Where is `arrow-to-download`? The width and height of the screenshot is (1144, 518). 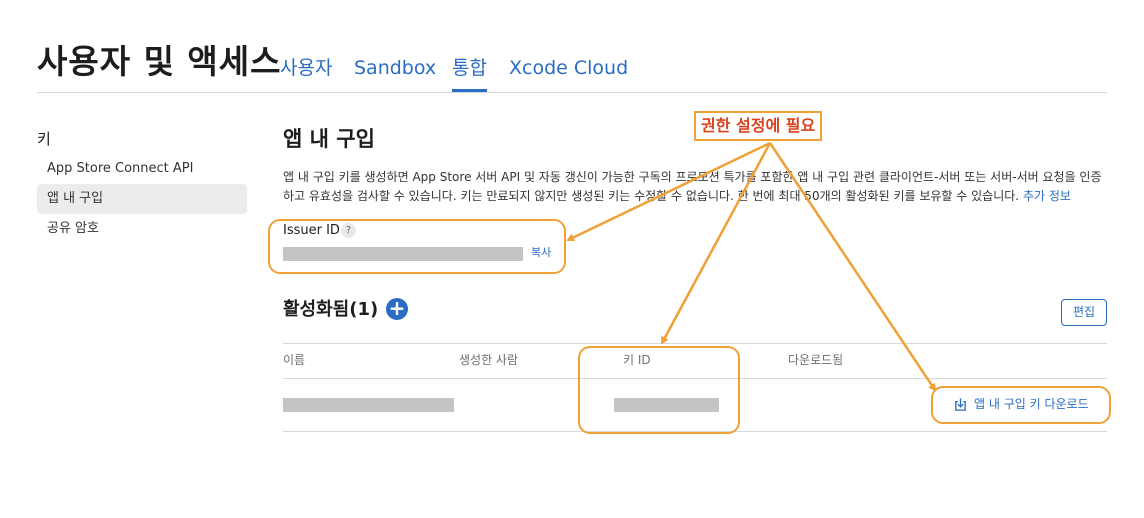 arrow-to-download is located at coordinates (852, 267).